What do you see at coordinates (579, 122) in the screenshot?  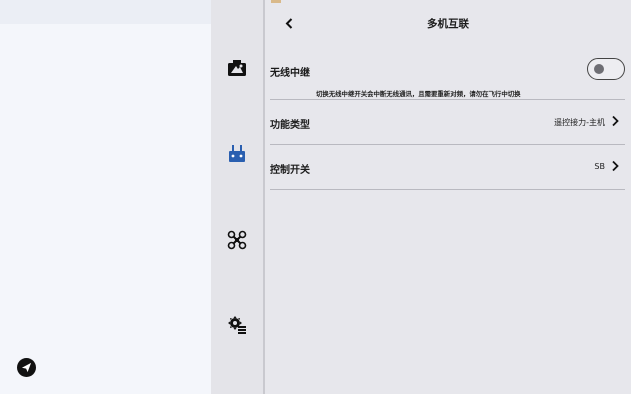 I see `function-type-value: 遥控接力-主机` at bounding box center [579, 122].